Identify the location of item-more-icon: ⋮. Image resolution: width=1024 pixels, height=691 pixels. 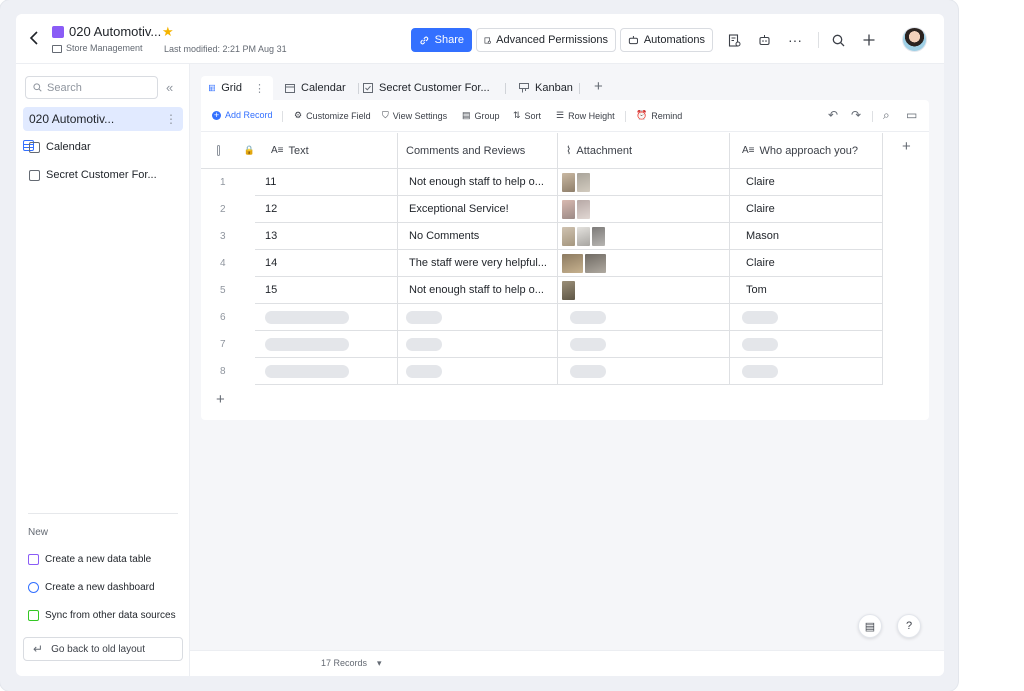
(171, 119).